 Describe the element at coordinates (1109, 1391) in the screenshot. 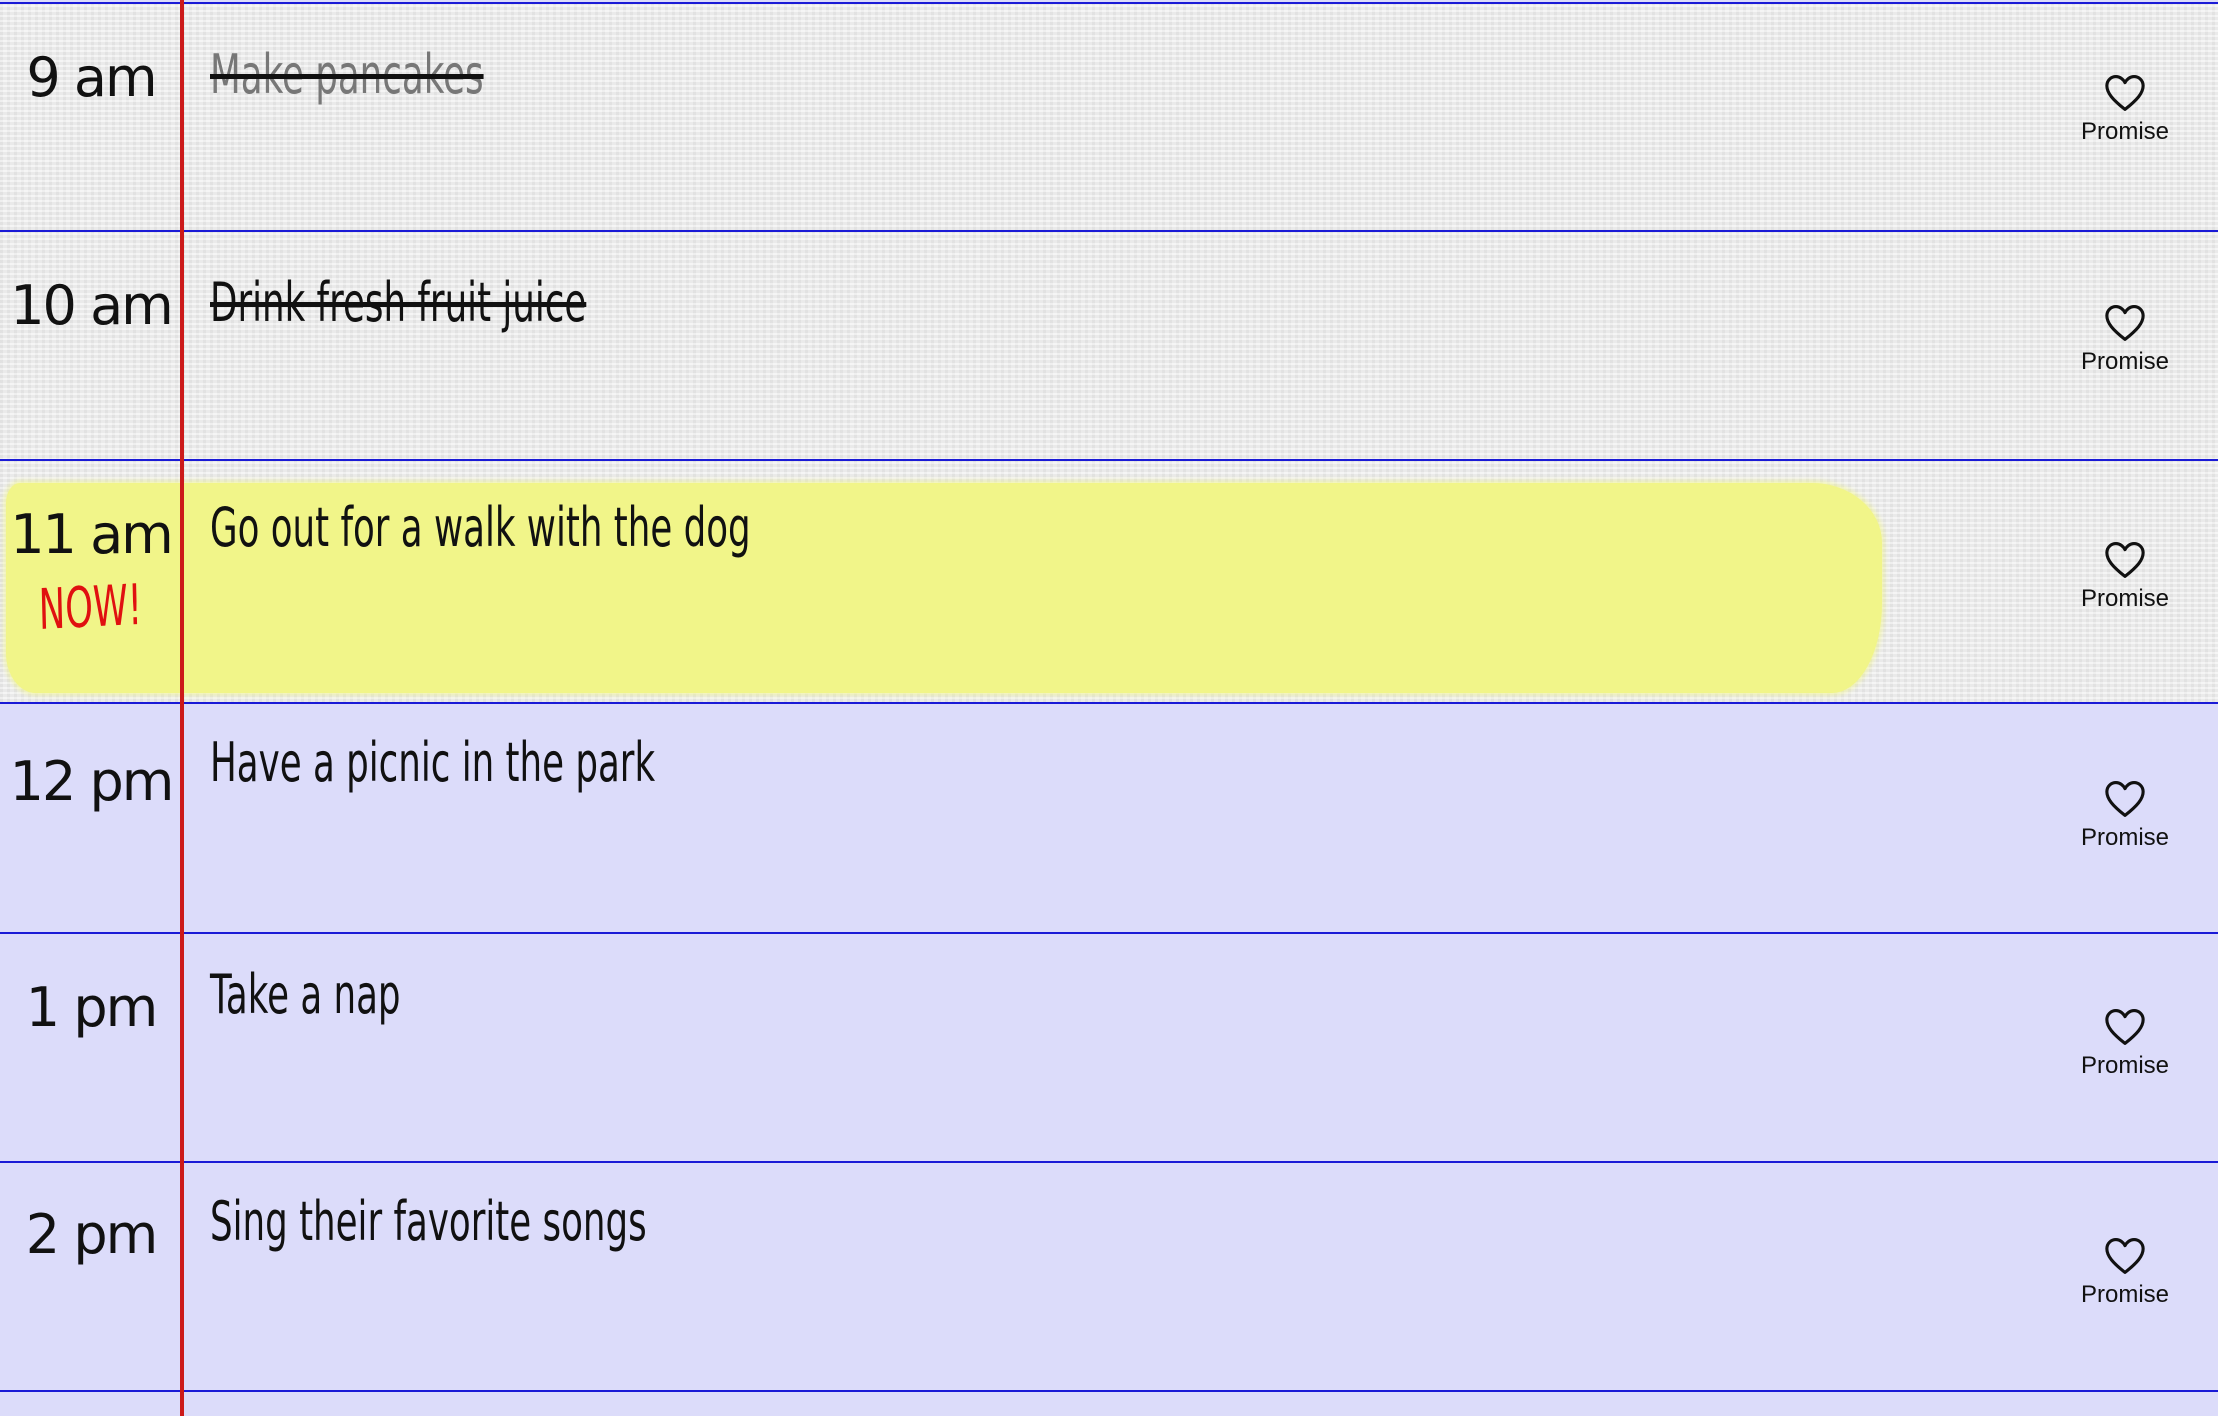

I see `bottom-rule-line` at that location.